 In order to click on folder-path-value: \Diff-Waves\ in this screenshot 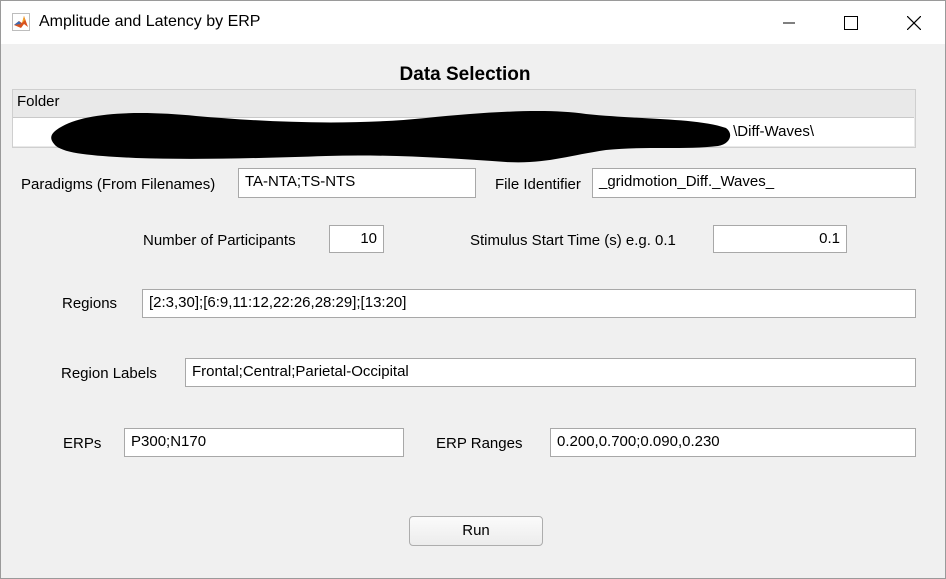, I will do `click(773, 131)`.